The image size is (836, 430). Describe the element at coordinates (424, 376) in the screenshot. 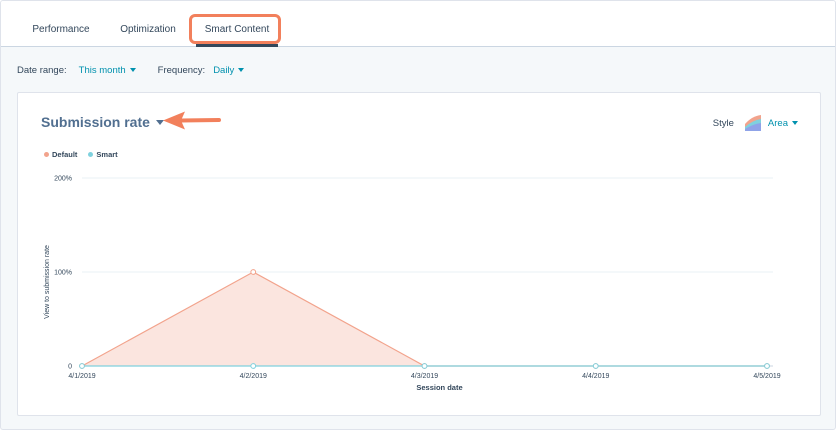

I see `x-tick-label: 4/3/2019` at that location.